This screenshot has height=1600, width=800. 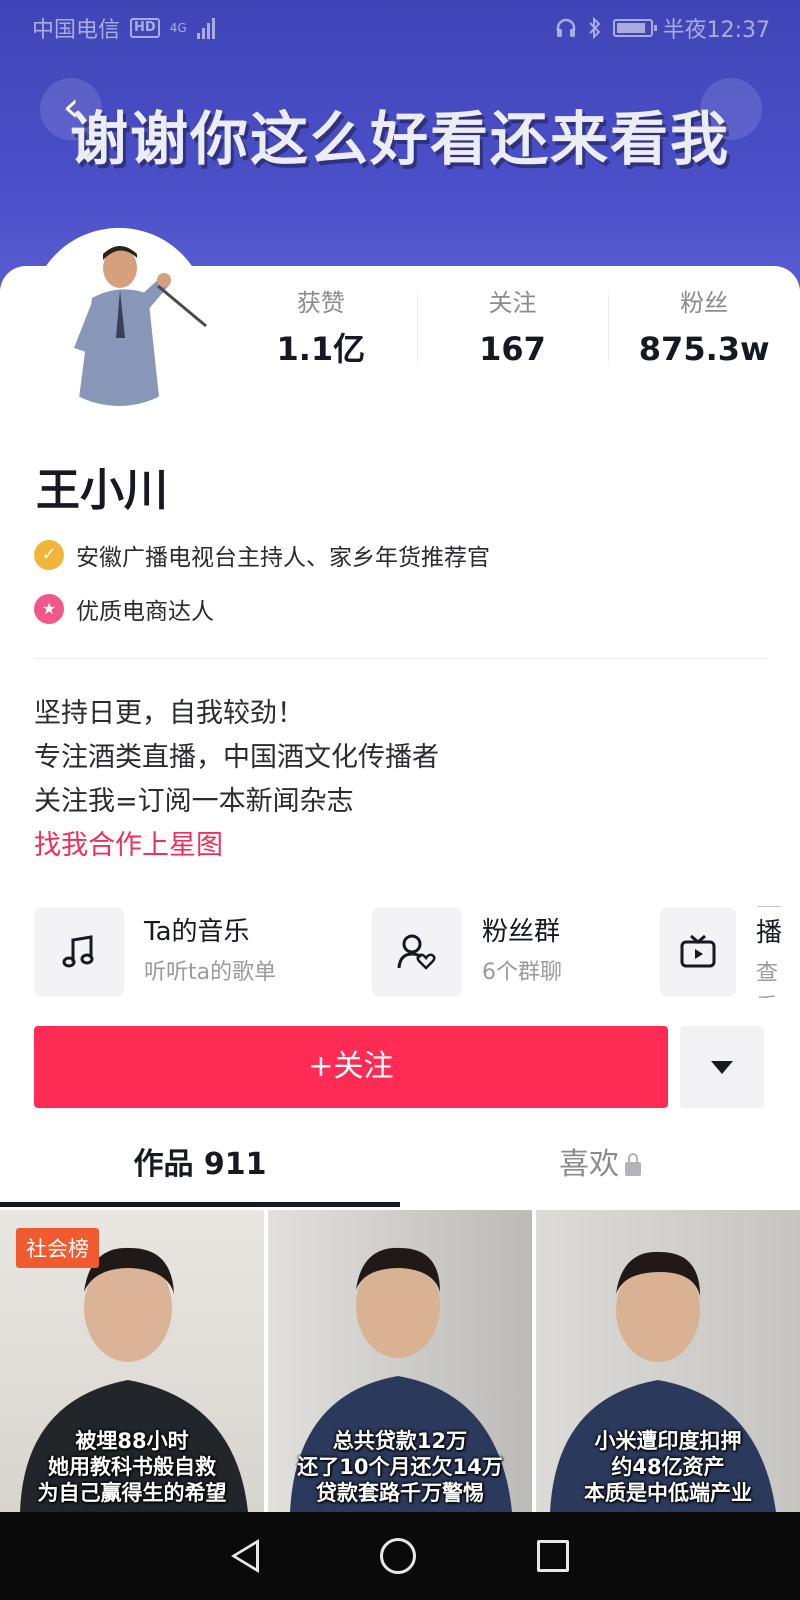 I want to click on star-badge-icon: ★, so click(x=49, y=609).